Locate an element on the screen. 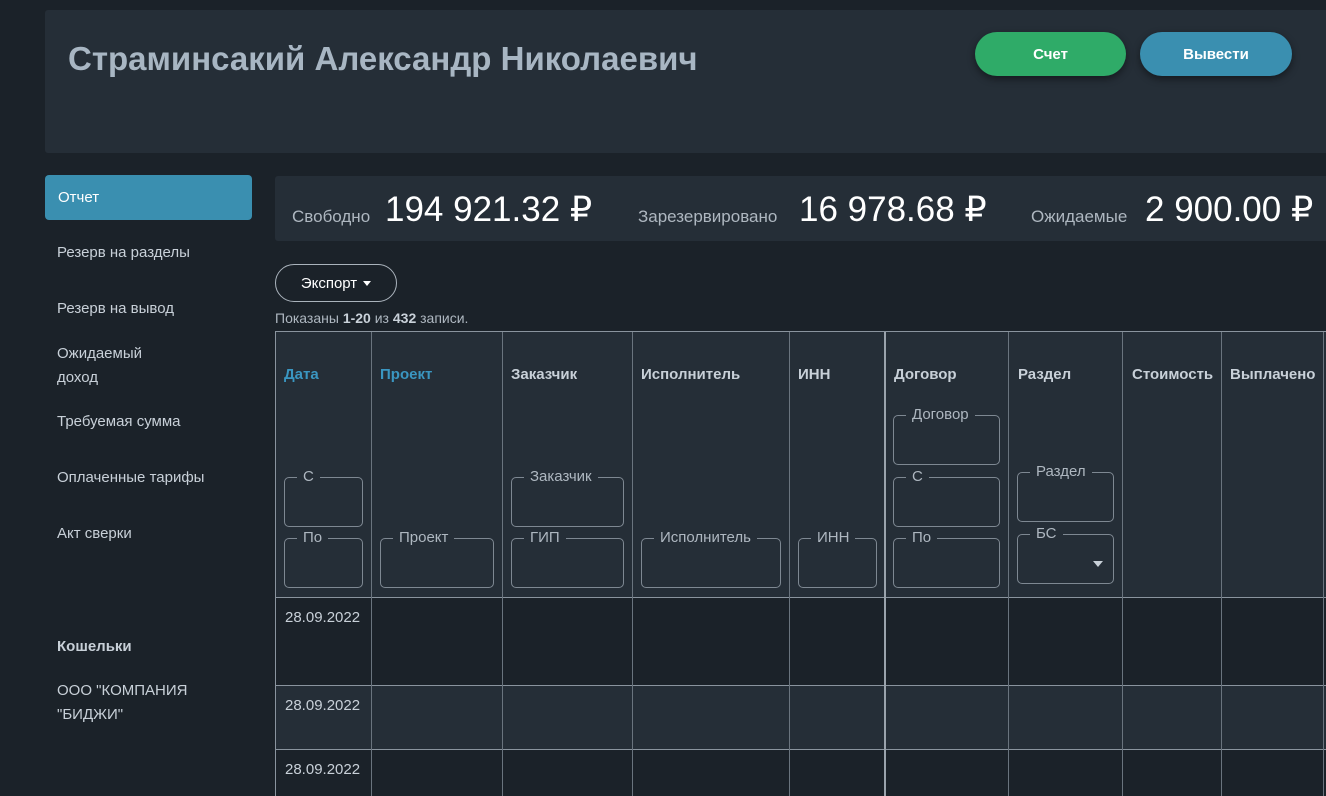 The height and width of the screenshot is (796, 1326). sidebar-item-reconciliation: Акт сверки is located at coordinates (88, 534).